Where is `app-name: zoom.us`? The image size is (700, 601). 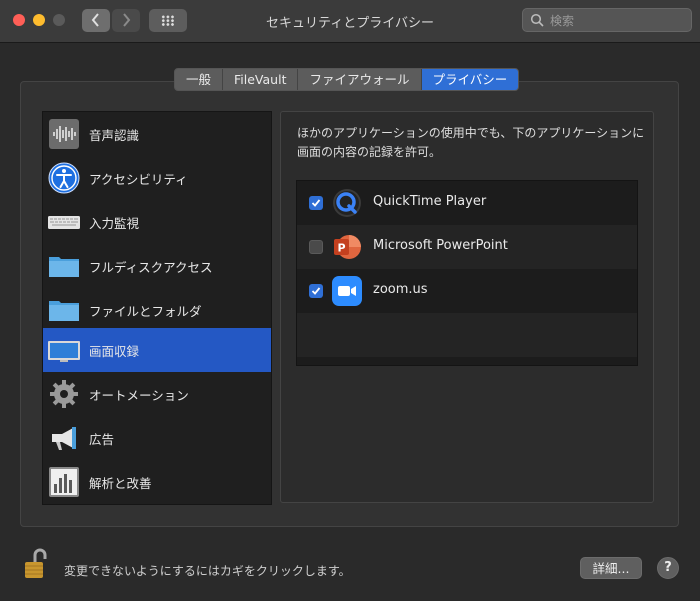
app-name: zoom.us is located at coordinates (400, 289).